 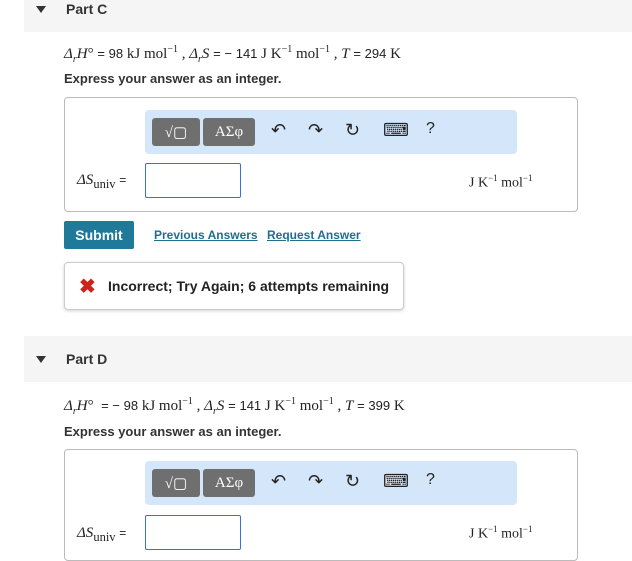 What do you see at coordinates (173, 431) in the screenshot?
I see `part-d-instruction: Express your answer as an integer.` at bounding box center [173, 431].